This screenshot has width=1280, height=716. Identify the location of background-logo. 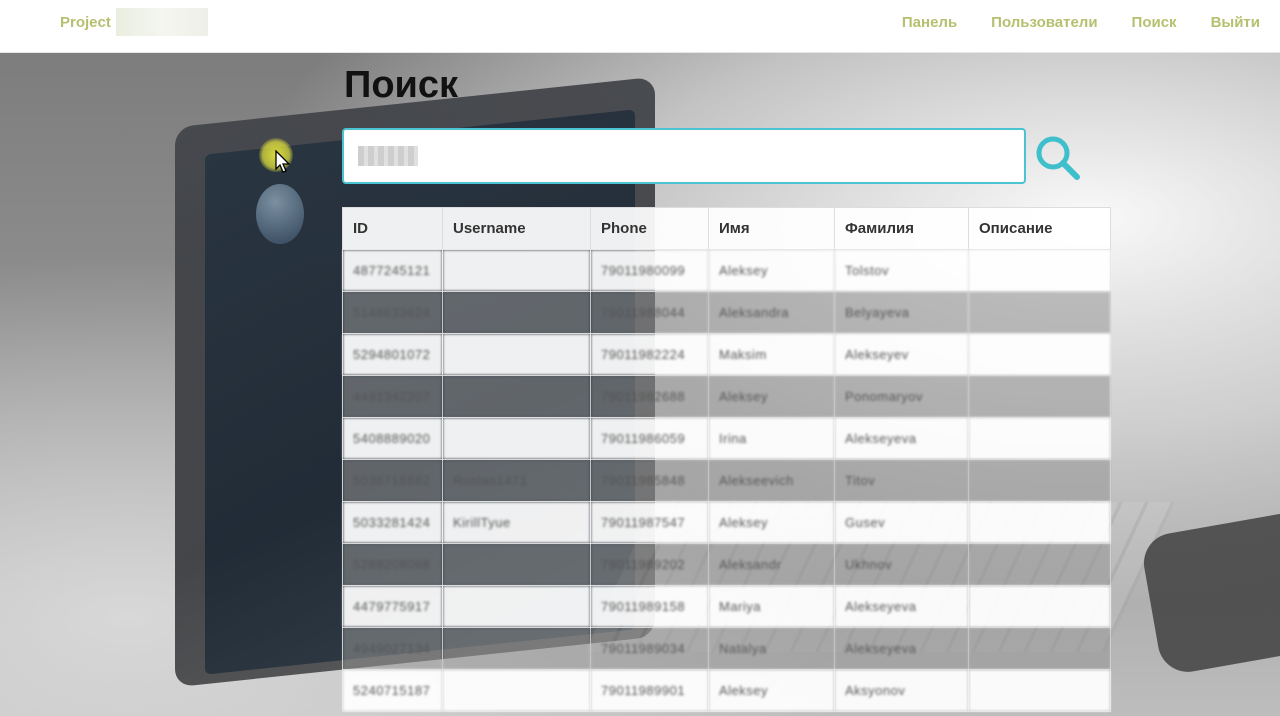
(280, 214).